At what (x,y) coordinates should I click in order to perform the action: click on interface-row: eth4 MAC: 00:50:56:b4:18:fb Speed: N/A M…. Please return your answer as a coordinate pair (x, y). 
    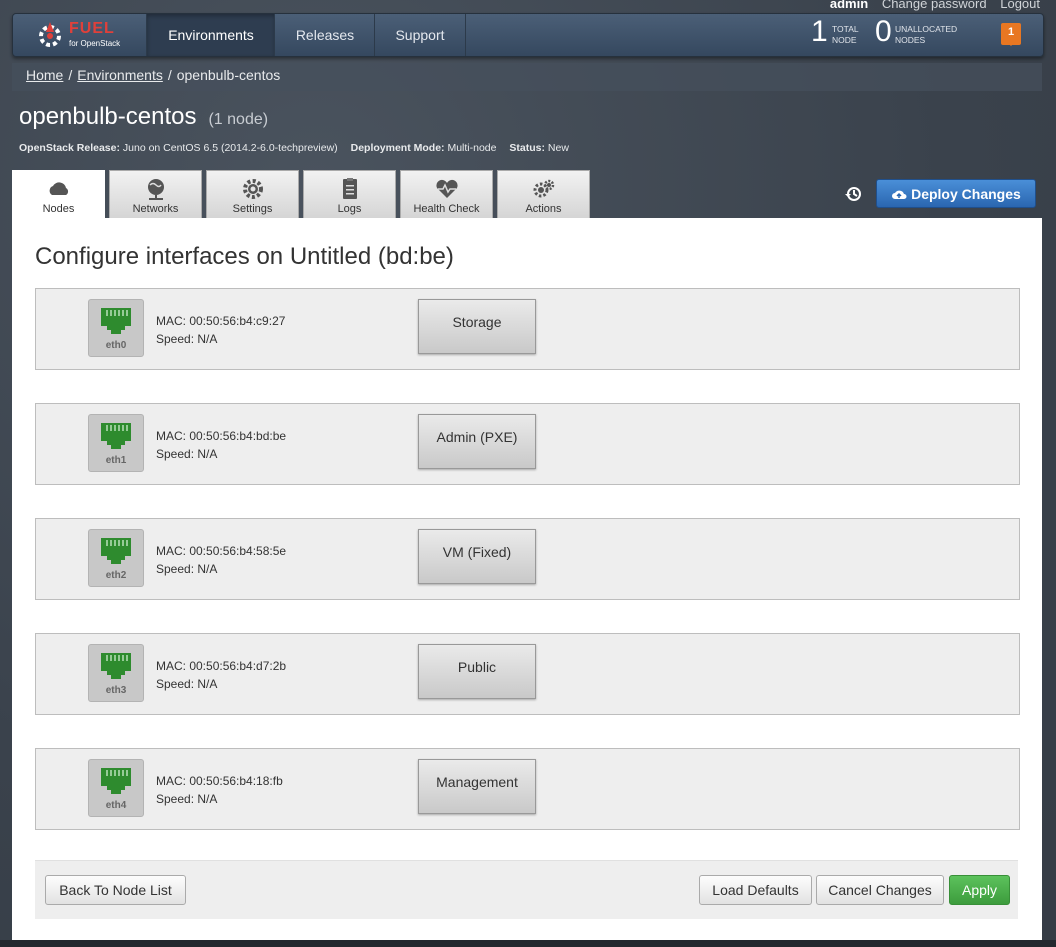
    Looking at the image, I should click on (527, 789).